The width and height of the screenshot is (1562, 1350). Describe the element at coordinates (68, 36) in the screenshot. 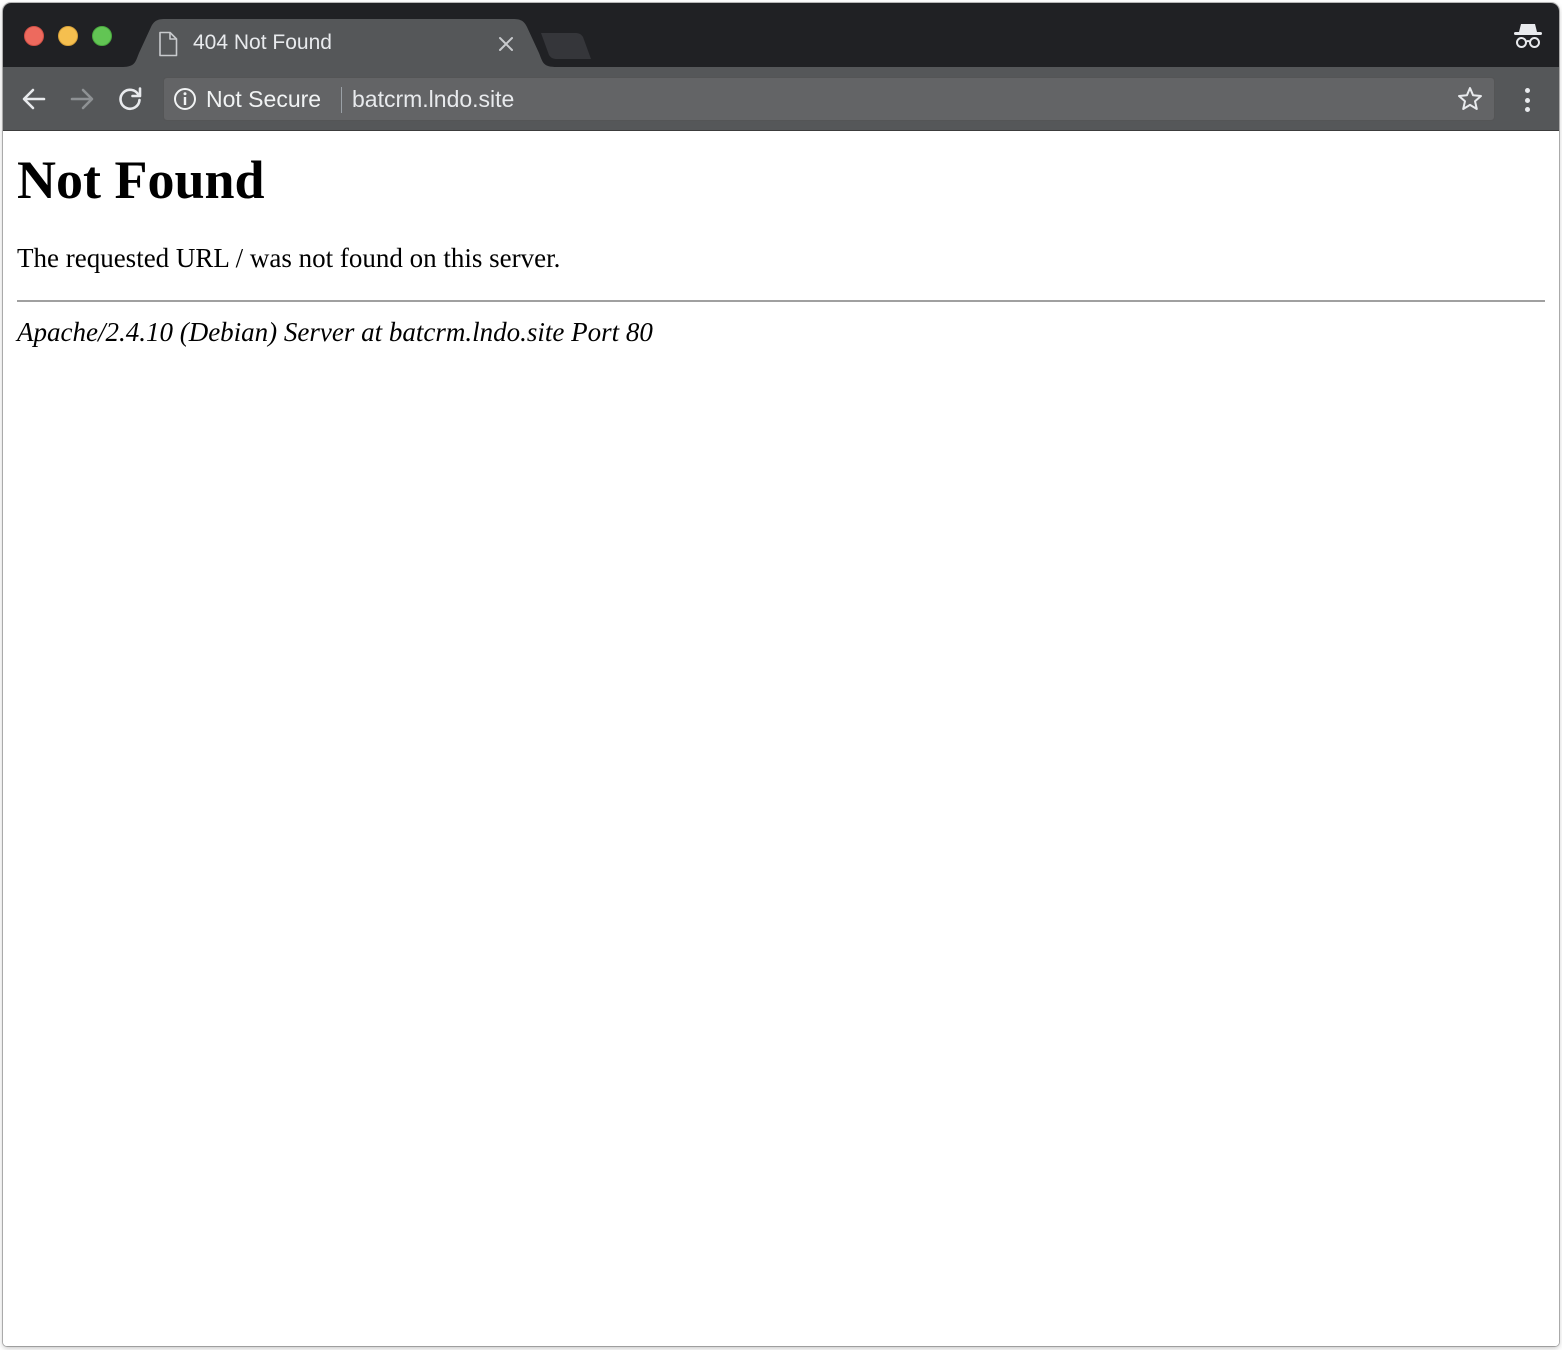

I see `window-minimize-button` at that location.